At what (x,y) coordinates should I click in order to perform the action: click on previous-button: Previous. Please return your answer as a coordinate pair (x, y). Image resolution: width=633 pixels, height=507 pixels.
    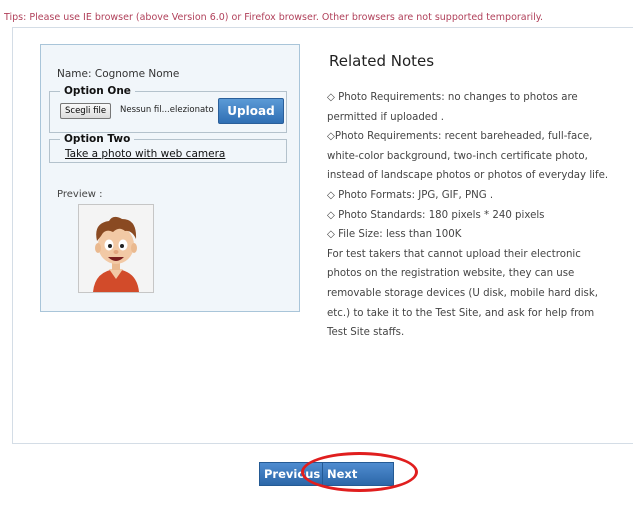
    Looking at the image, I should click on (292, 474).